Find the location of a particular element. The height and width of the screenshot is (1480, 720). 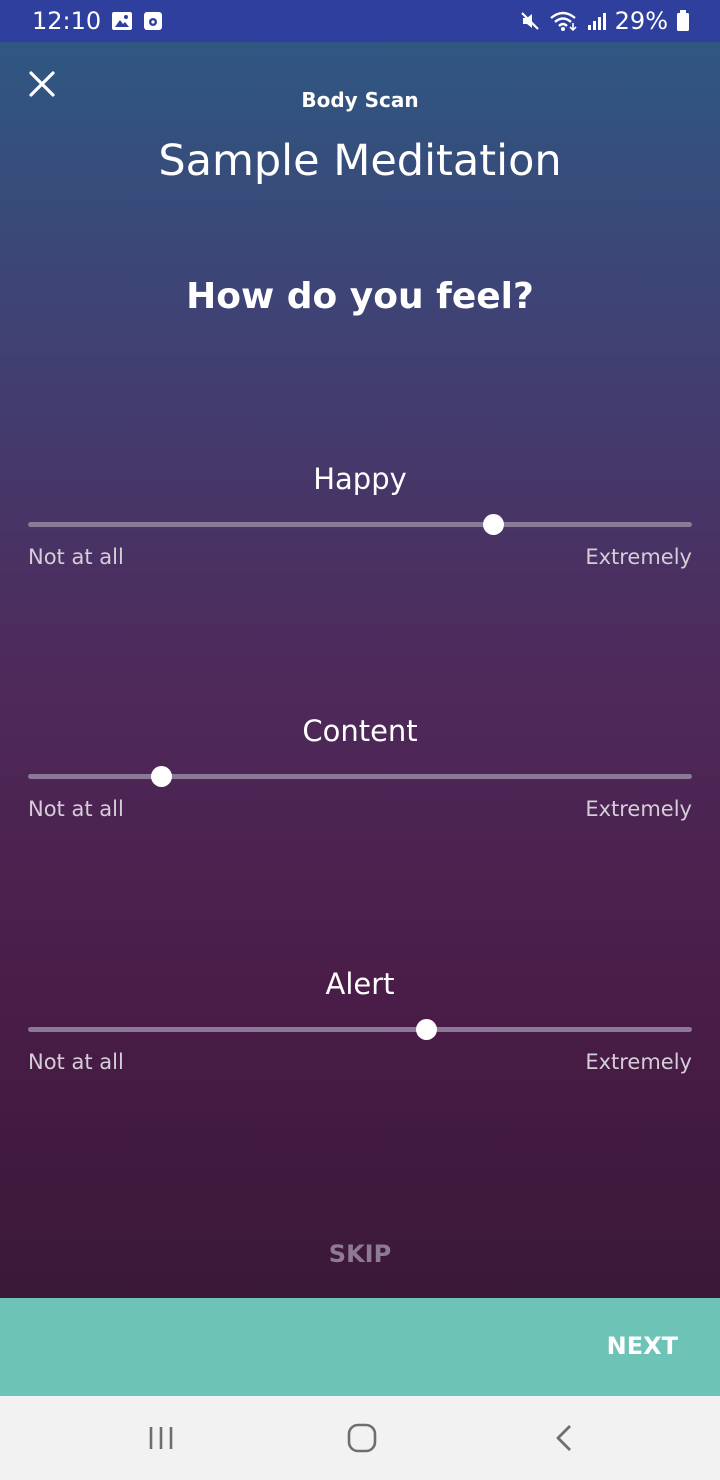

status-left: 12:10 is located at coordinates (97, 21).